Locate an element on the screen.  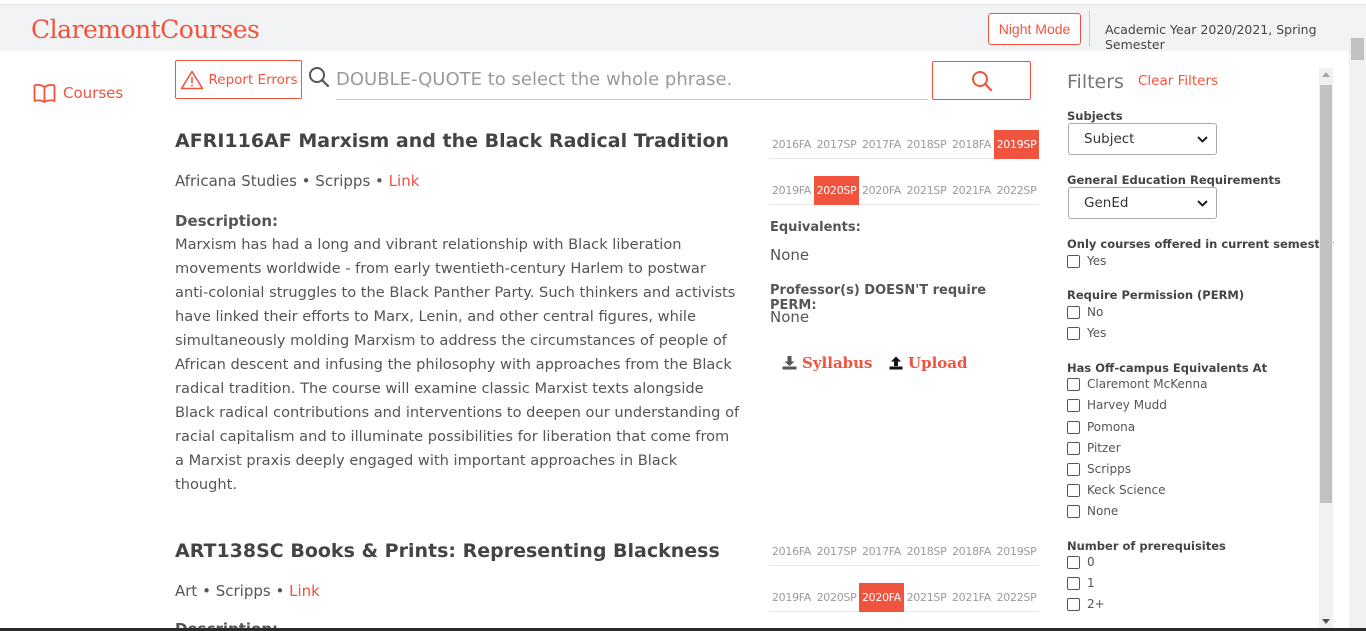
checkbox-prereq-2plus: 2+ is located at coordinates (1086, 604).